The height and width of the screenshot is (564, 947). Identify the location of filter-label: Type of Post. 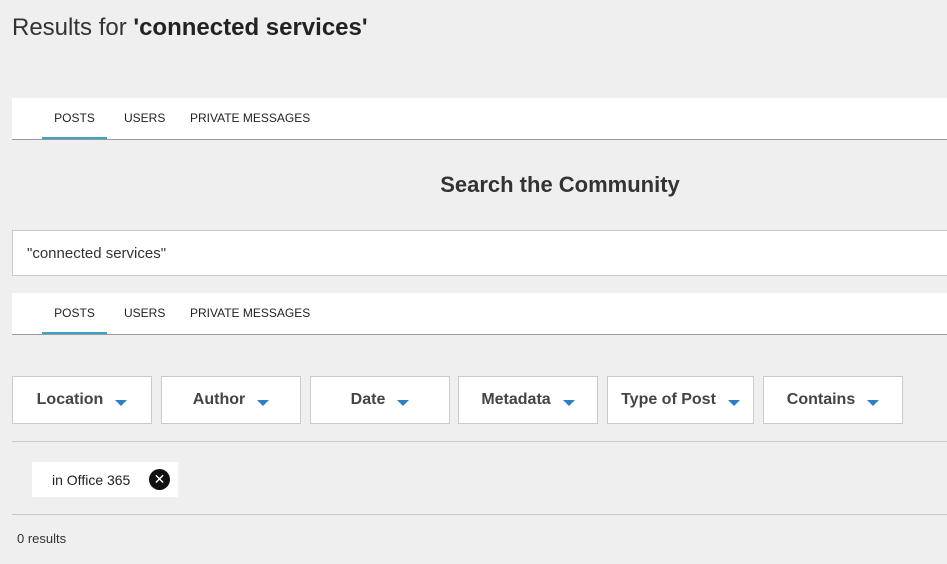
(668, 399).